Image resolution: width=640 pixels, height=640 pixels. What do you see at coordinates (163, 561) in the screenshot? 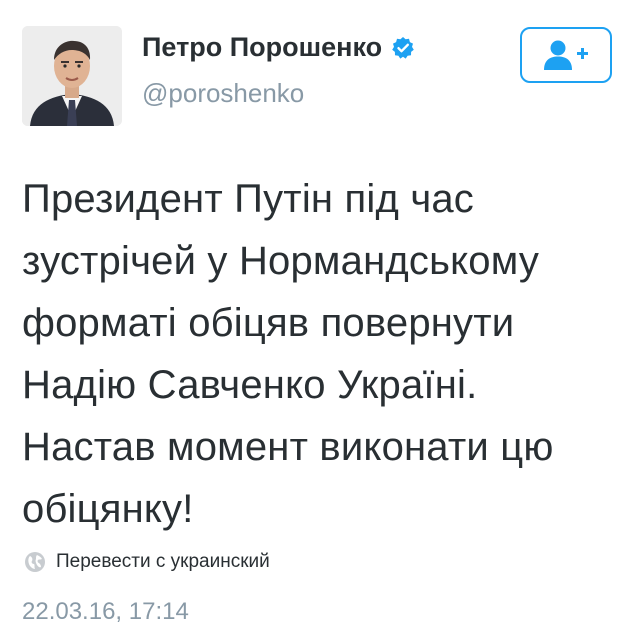
I see `translate-label: Перевести с украинский` at bounding box center [163, 561].